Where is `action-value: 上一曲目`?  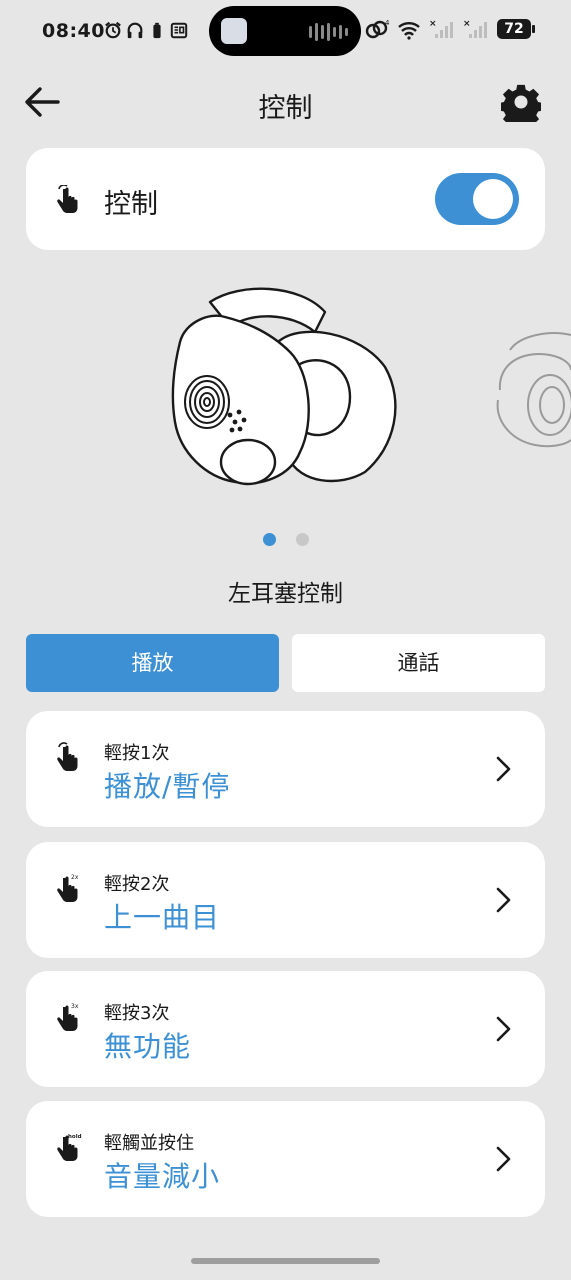
action-value: 上一曲目 is located at coordinates (162, 917).